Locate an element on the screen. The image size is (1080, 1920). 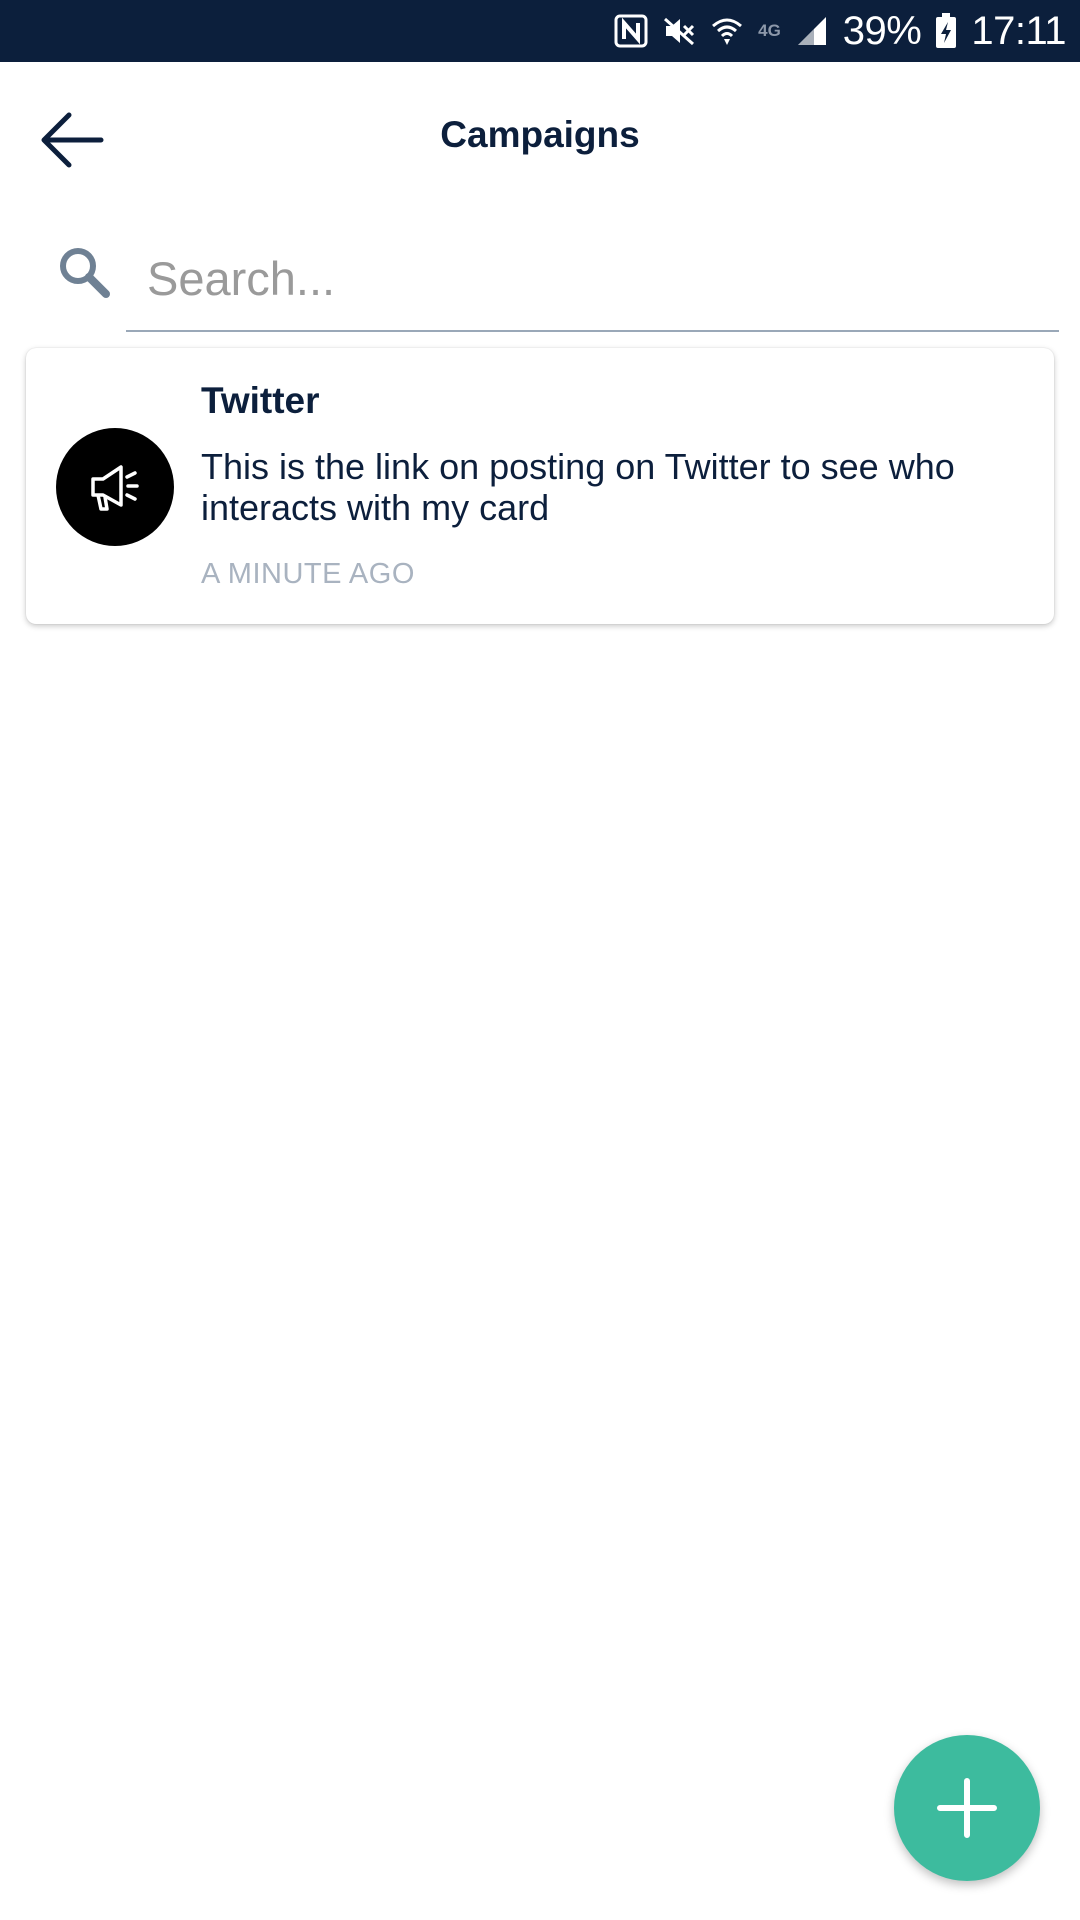
app-bar: Campaigns is located at coordinates (540, 136).